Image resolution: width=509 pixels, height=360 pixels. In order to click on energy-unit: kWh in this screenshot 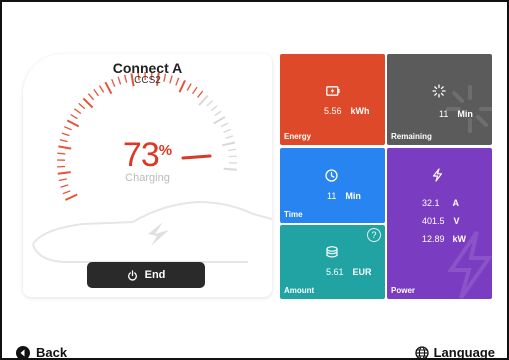, I will do `click(360, 111)`.